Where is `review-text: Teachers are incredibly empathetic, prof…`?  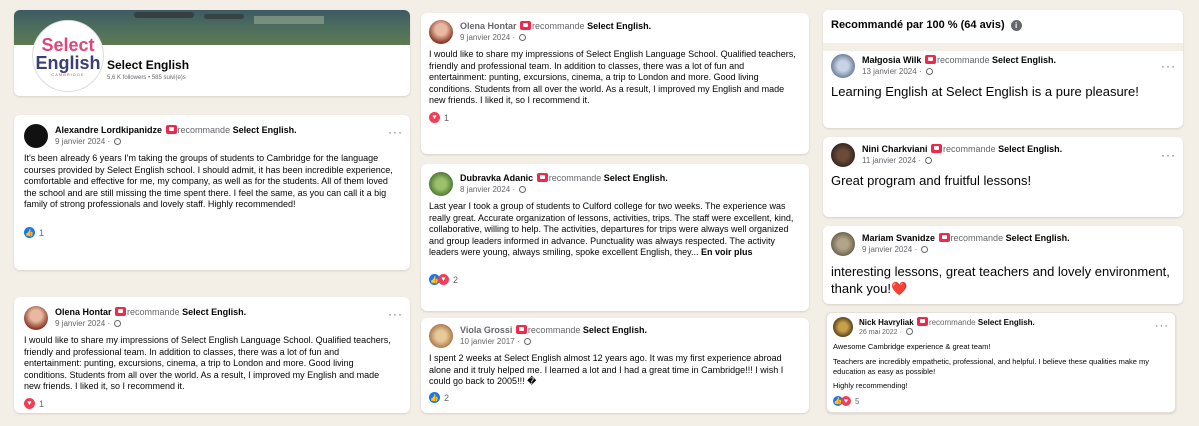 review-text: Teachers are incredibly empathetic, prof… is located at coordinates (991, 366).